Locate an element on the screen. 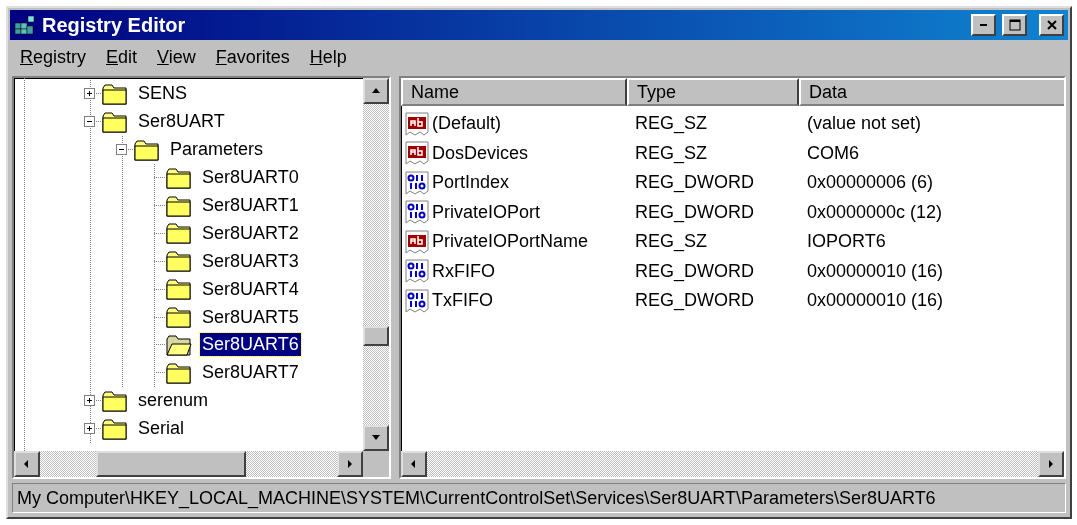 The image size is (1077, 525). tree-item: Ser8UART3 is located at coordinates (250, 261).